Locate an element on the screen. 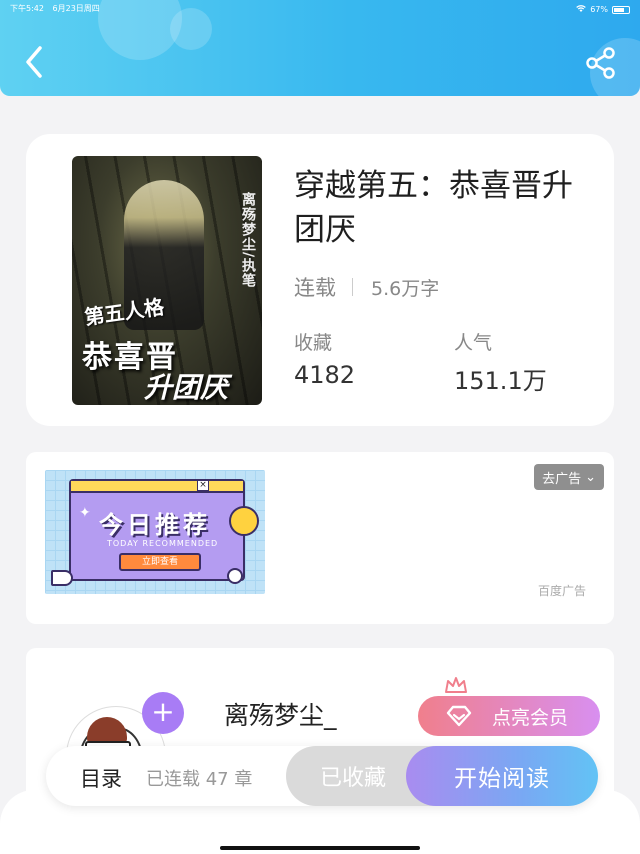 The height and width of the screenshot is (854, 640). status-date: 6月23日周四 is located at coordinates (76, 8).